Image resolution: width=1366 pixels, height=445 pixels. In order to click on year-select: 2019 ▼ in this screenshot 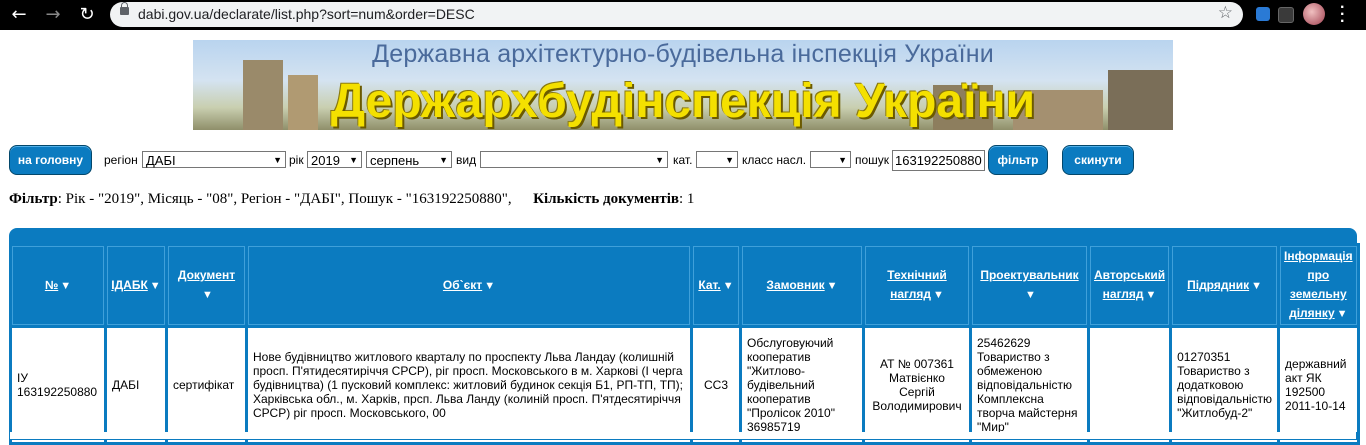, I will do `click(334, 159)`.